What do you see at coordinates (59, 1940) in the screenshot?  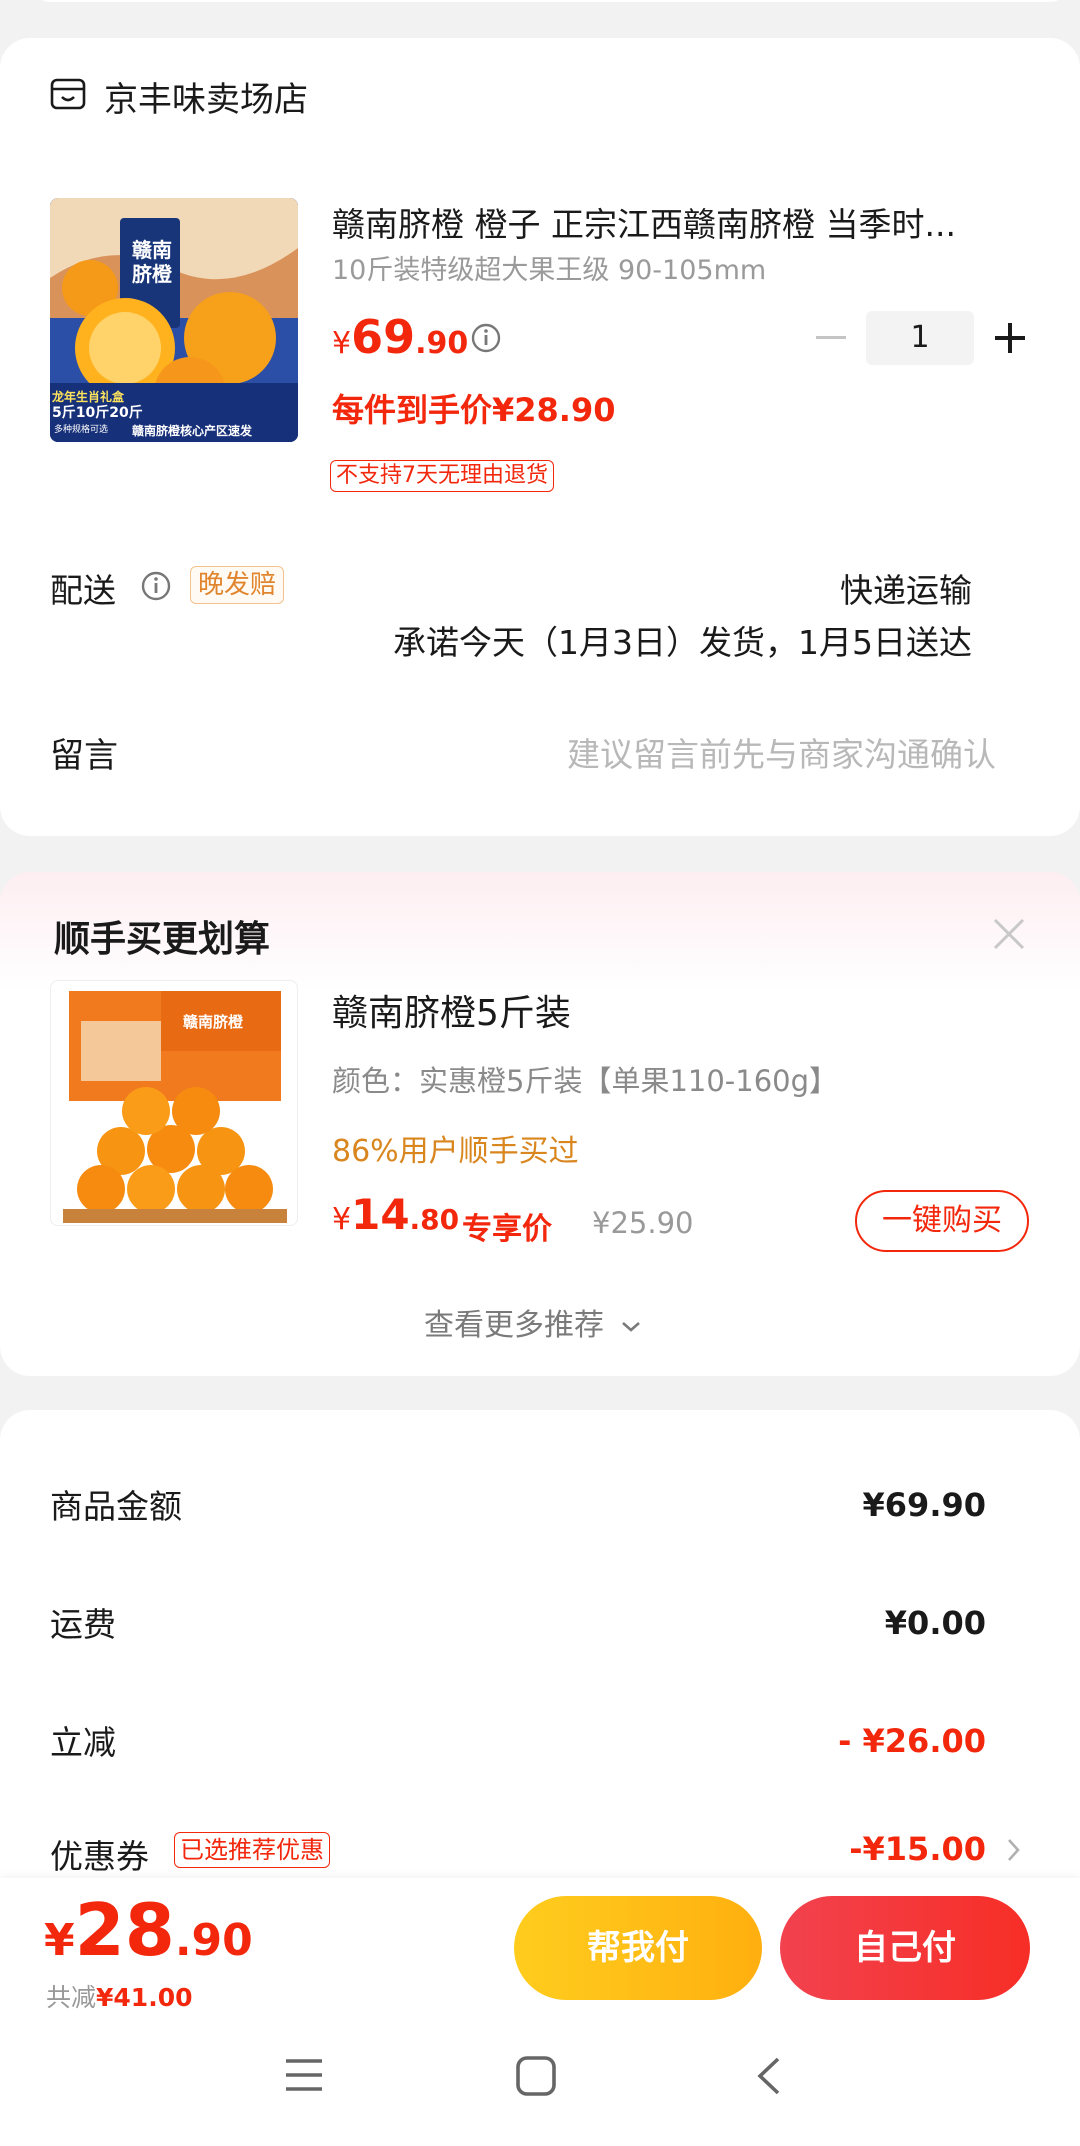 I see `total-price-symbol: ¥` at bounding box center [59, 1940].